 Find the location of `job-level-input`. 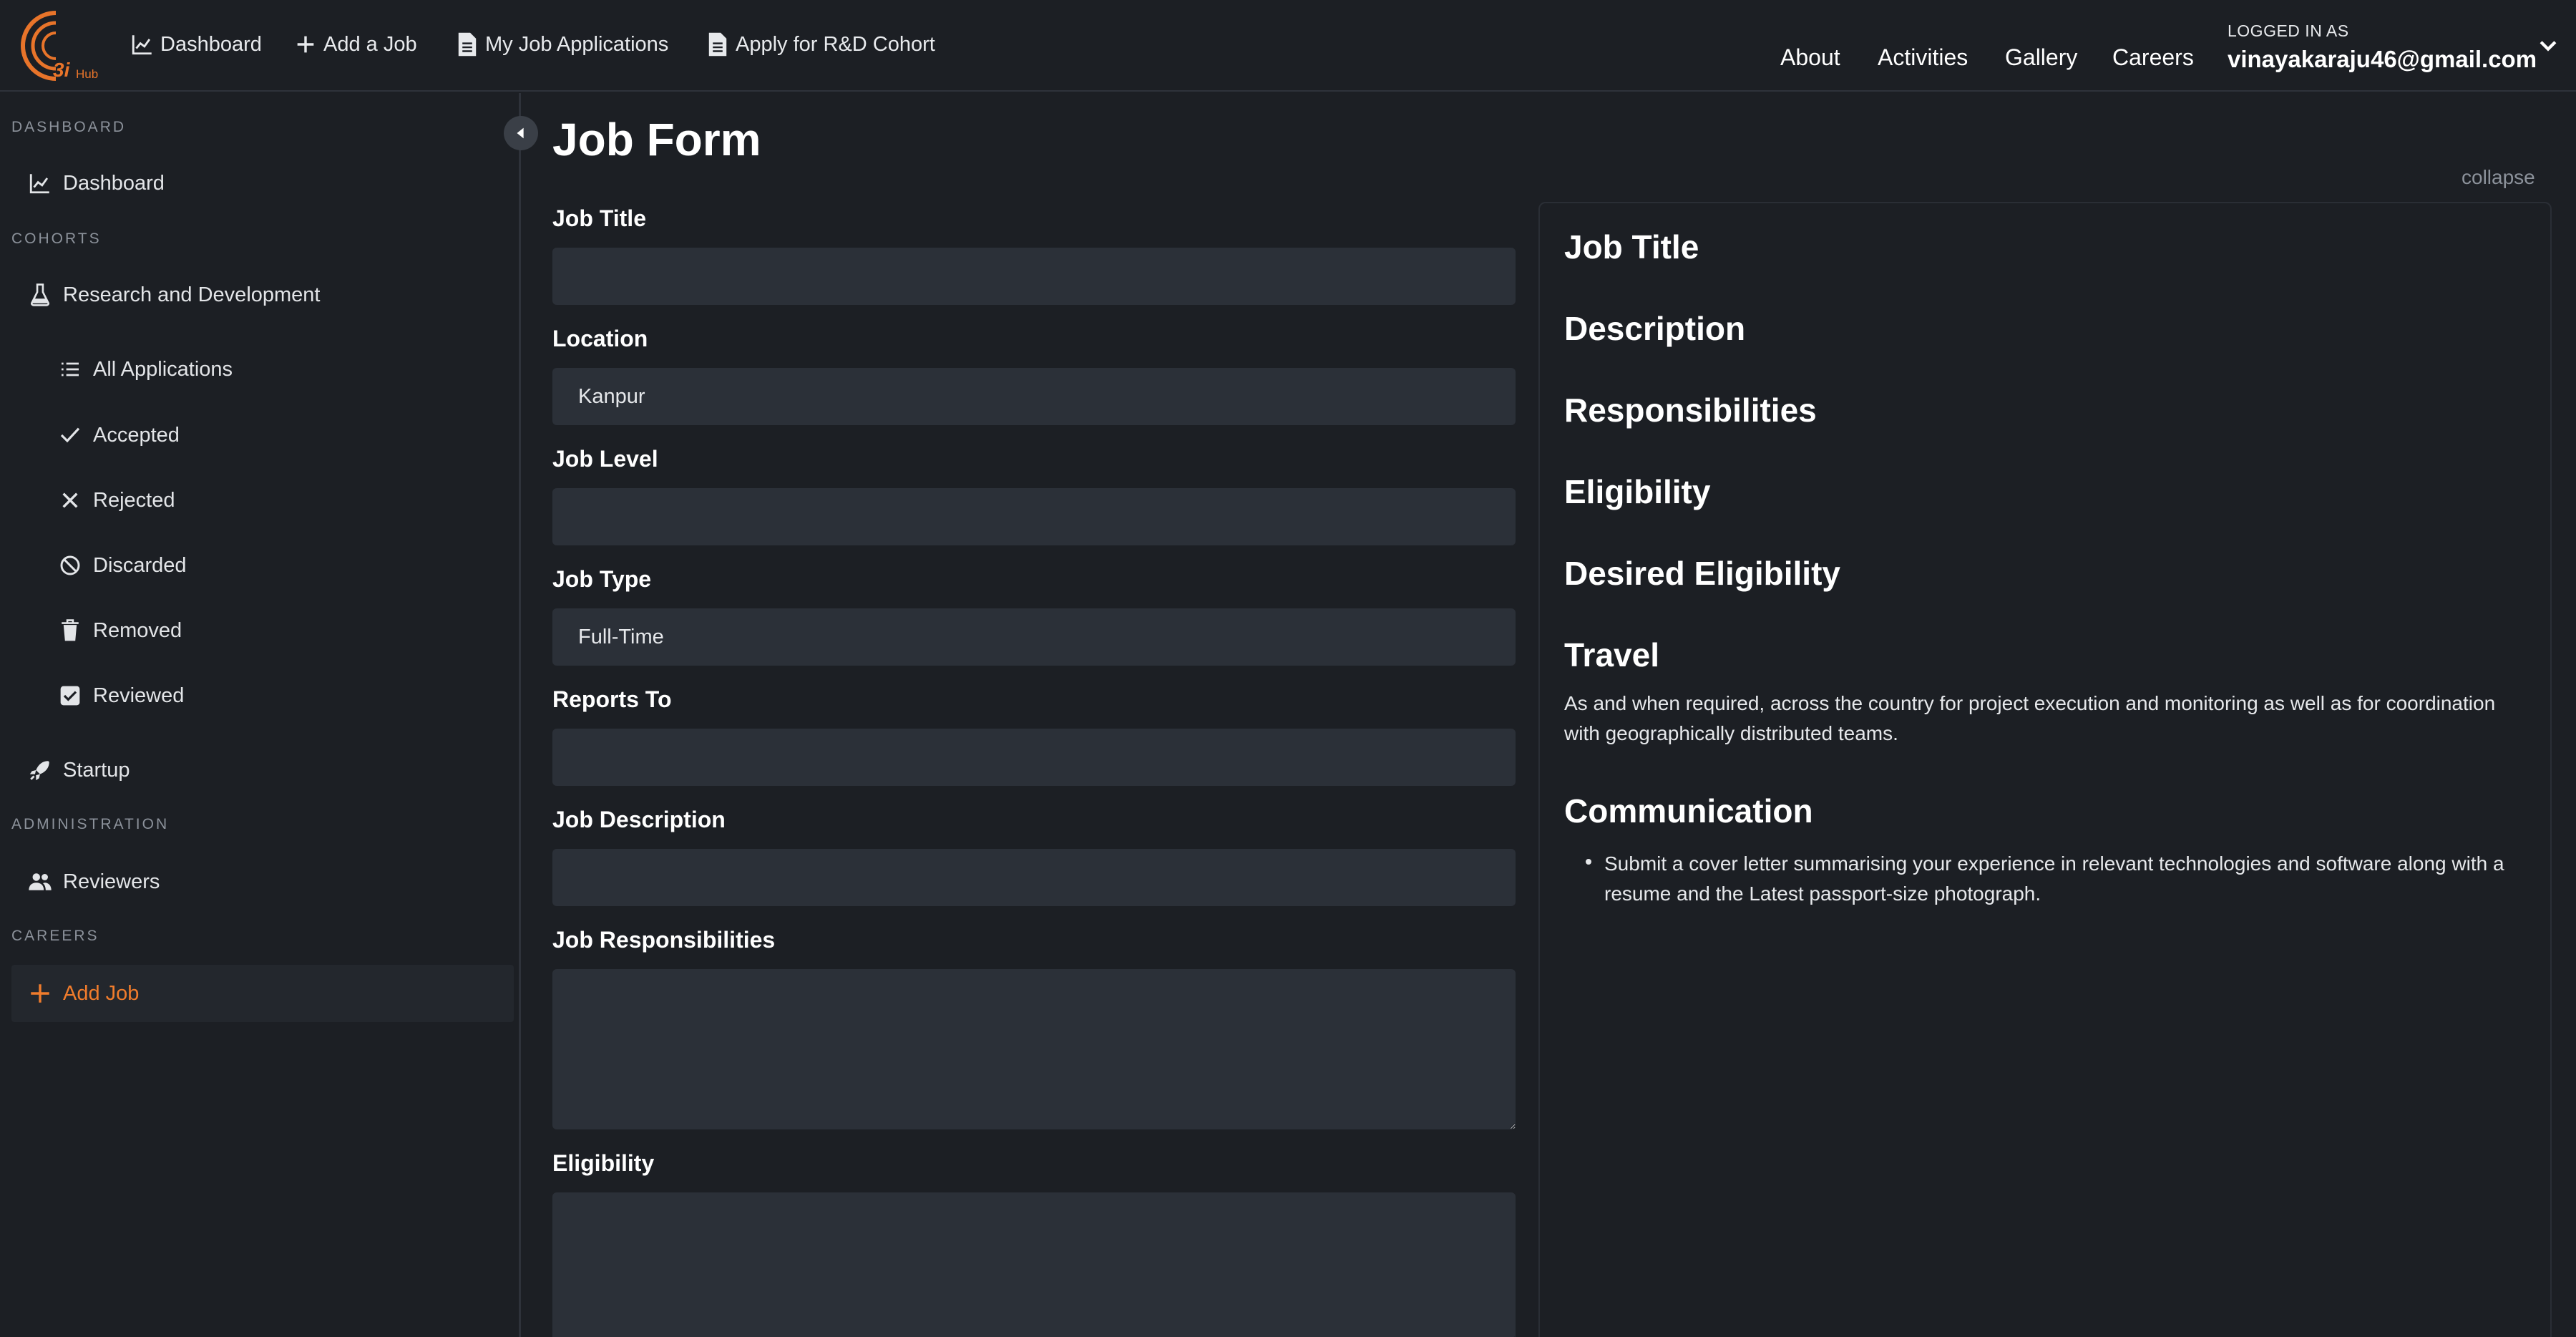

job-level-input is located at coordinates (1034, 516).